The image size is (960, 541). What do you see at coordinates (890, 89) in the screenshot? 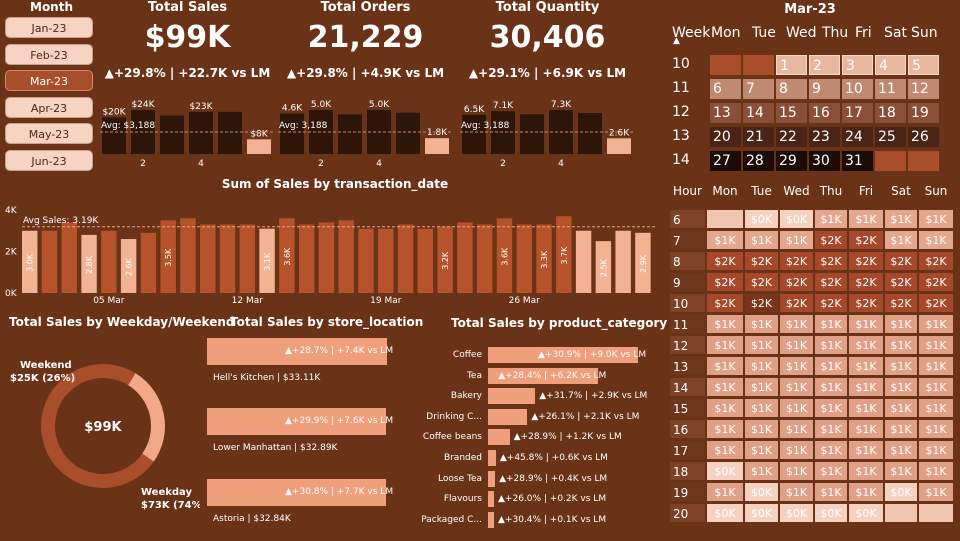
I see `calendar-day: 11` at bounding box center [890, 89].